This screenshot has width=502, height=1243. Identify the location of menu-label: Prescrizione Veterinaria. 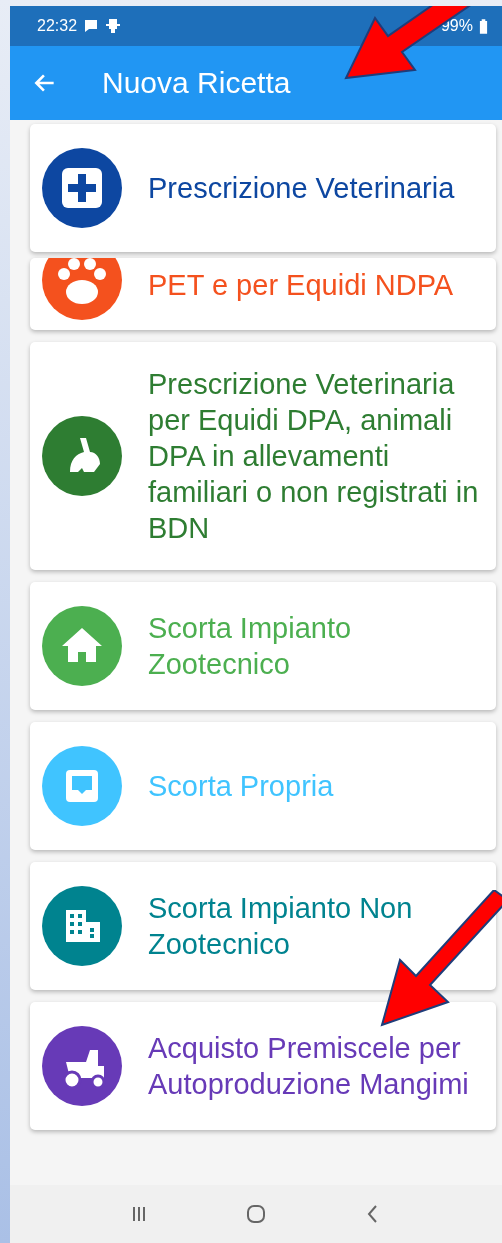
(301, 188).